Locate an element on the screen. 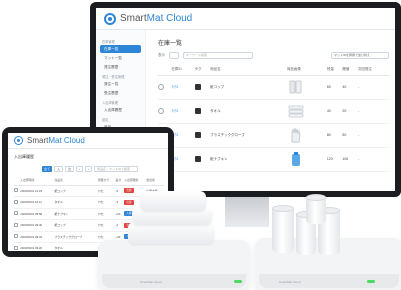 The height and width of the screenshot is (290, 401). table-row: ｱｲｳｴ 紙ナプキン 120 100- is located at coordinates (273, 159).